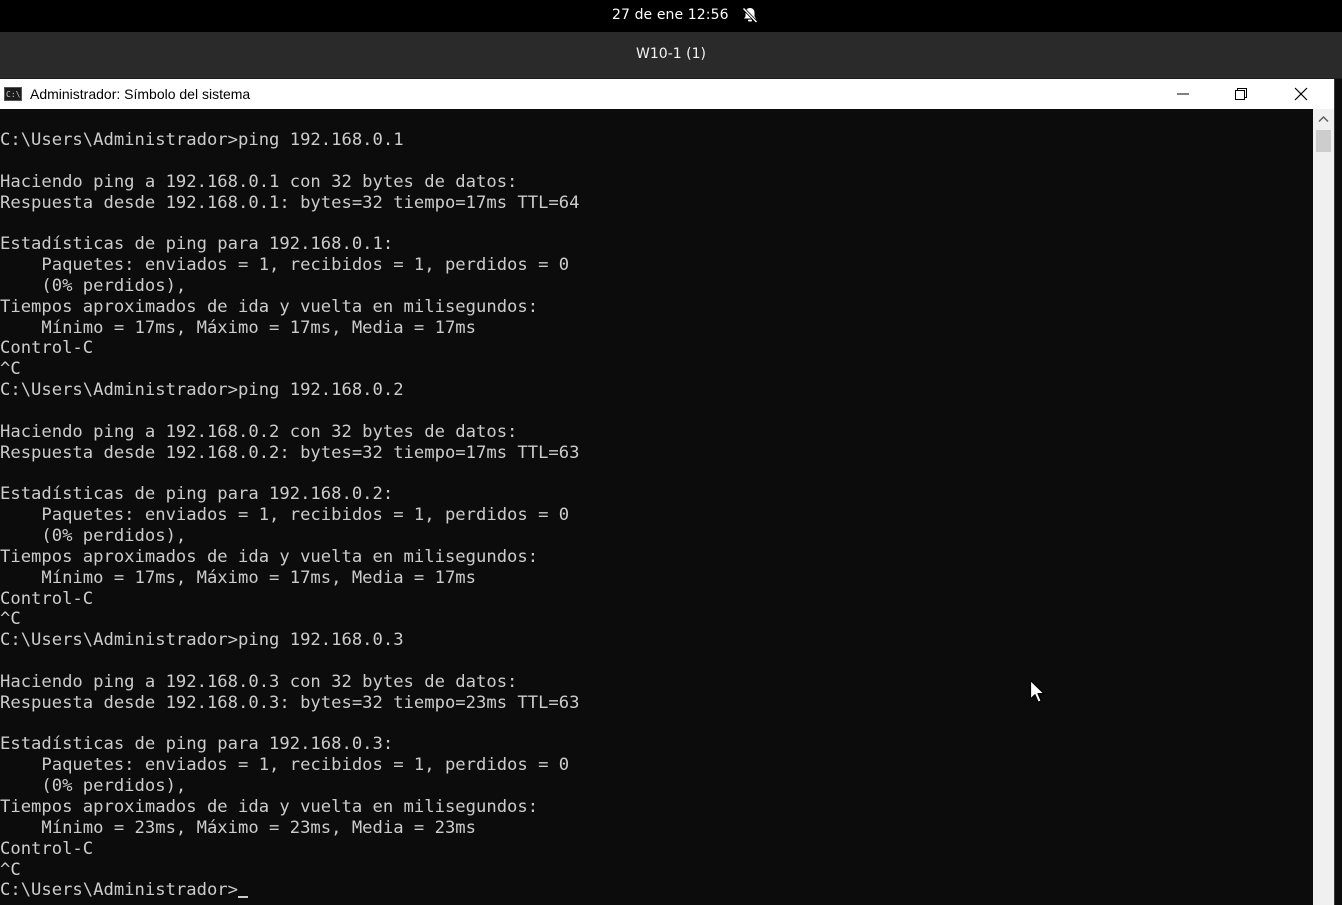  I want to click on vm-window-titlebar: W10-1 (1), so click(671, 55).